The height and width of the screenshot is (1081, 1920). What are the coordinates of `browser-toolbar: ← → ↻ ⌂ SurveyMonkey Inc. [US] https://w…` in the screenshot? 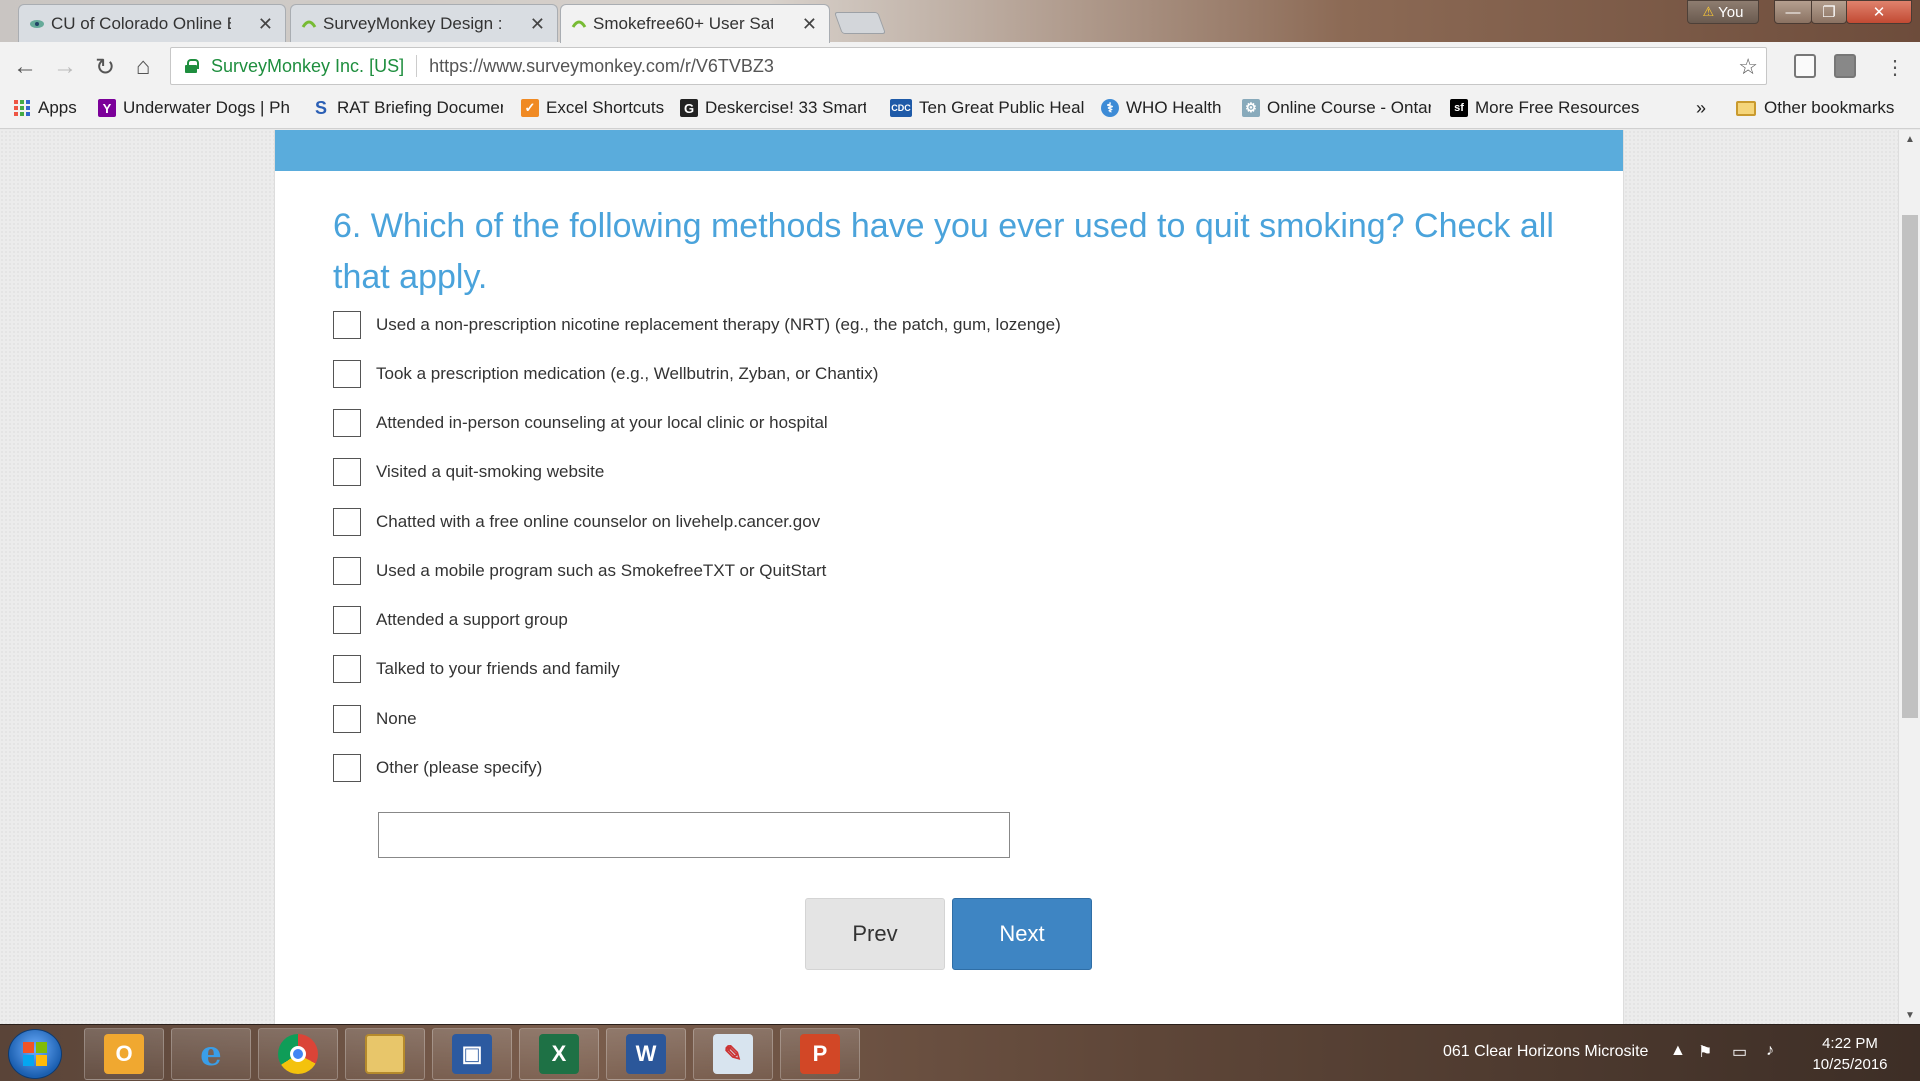 It's located at (960, 67).